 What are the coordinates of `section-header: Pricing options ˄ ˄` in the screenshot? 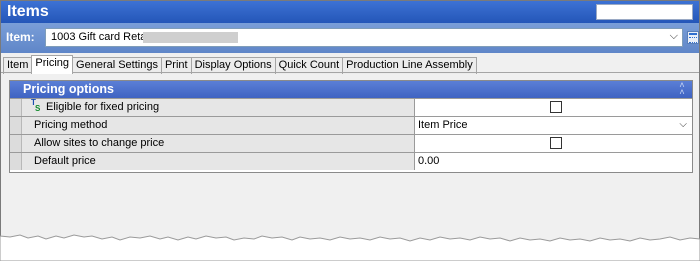 It's located at (351, 89).